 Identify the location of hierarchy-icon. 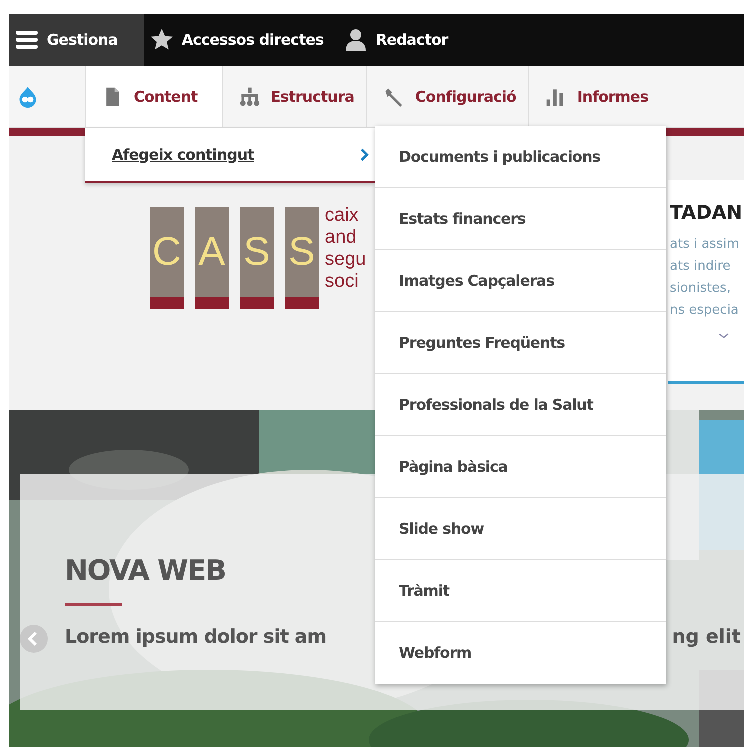
(249, 97).